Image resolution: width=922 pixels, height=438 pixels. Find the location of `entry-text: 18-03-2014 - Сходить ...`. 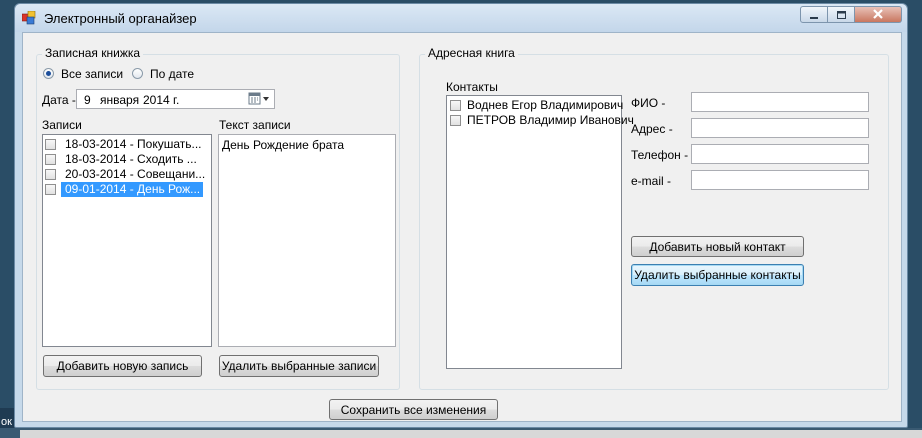

entry-text: 18-03-2014 - Сходить ... is located at coordinates (131, 159).